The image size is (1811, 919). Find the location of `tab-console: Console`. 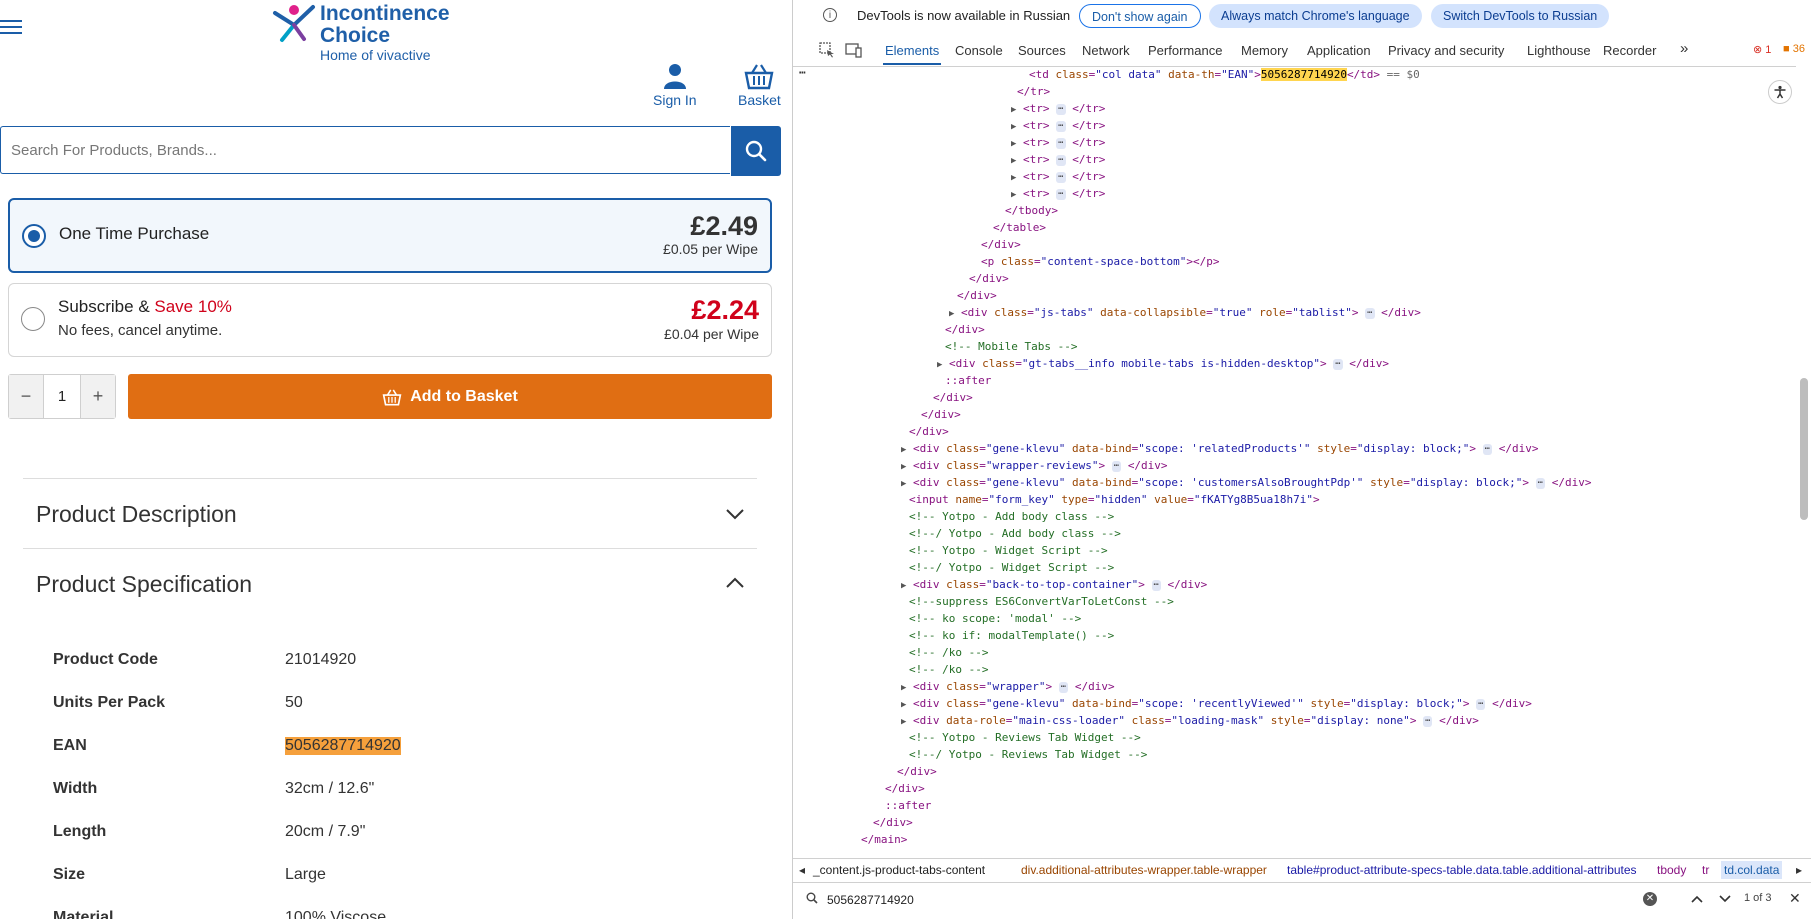

tab-console: Console is located at coordinates (979, 50).